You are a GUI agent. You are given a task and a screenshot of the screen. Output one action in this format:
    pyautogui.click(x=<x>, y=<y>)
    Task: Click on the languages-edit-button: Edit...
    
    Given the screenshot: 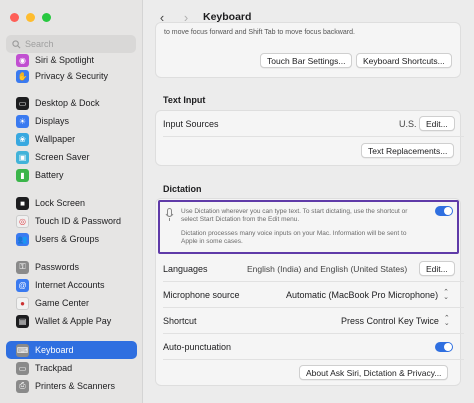 What is the action you would take?
    pyautogui.click(x=437, y=268)
    